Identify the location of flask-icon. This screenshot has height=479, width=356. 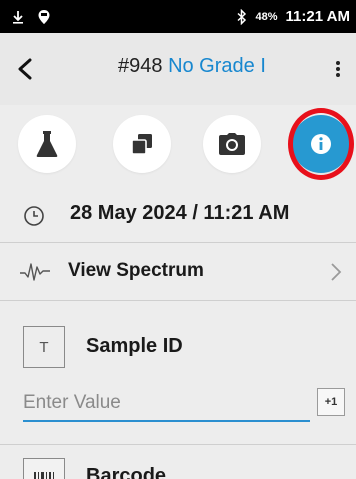
(47, 144).